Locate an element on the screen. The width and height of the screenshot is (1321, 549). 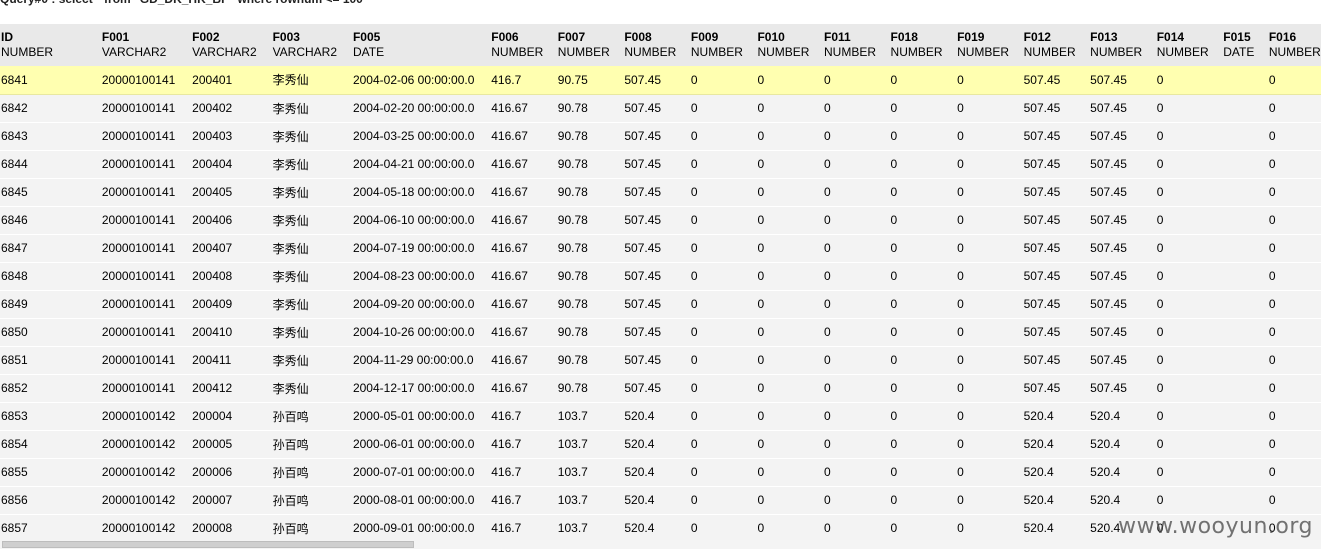
column-header-f009: F009 NUMBER is located at coordinates (723, 45).